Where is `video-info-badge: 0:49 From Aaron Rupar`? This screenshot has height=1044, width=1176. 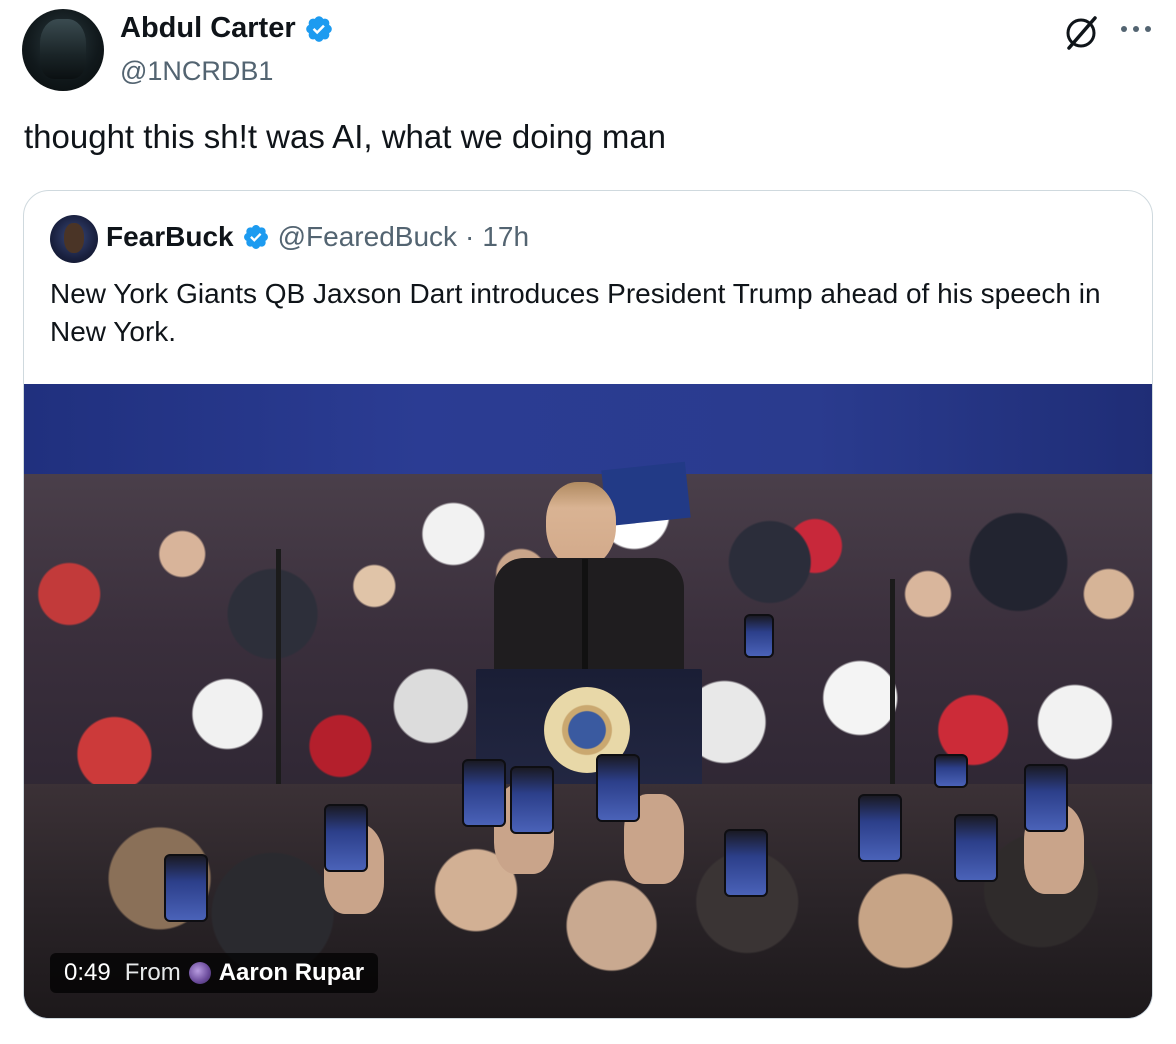 video-info-badge: 0:49 From Aaron Rupar is located at coordinates (214, 973).